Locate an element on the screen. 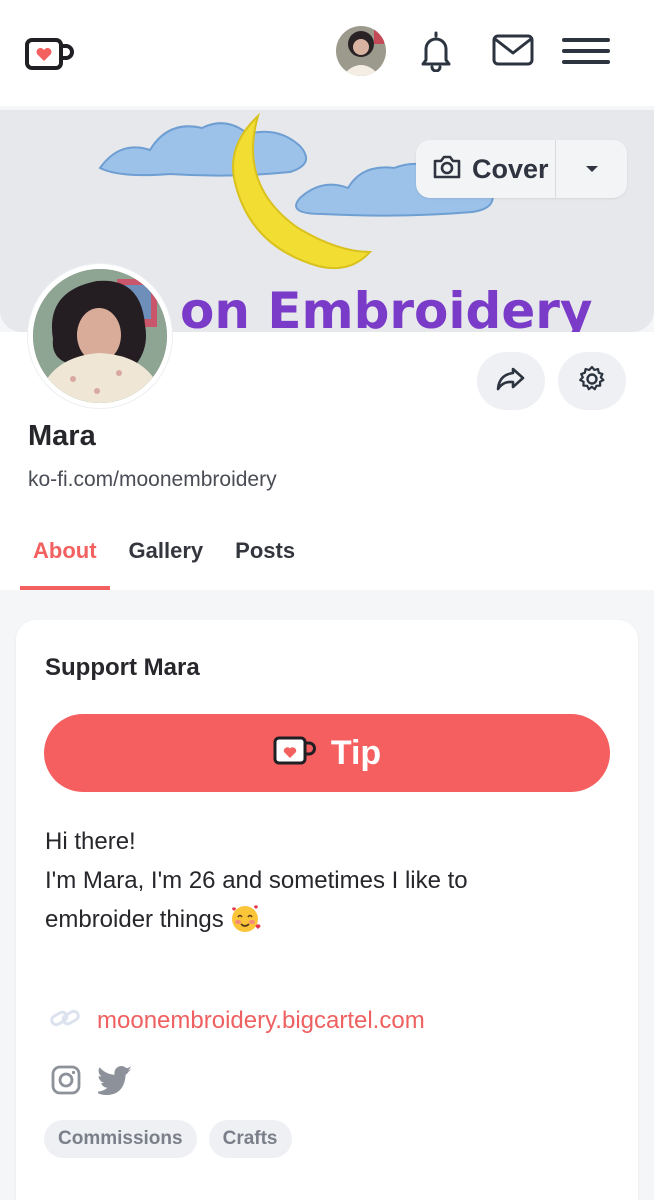  twitter-icon is located at coordinates (114, 1082).